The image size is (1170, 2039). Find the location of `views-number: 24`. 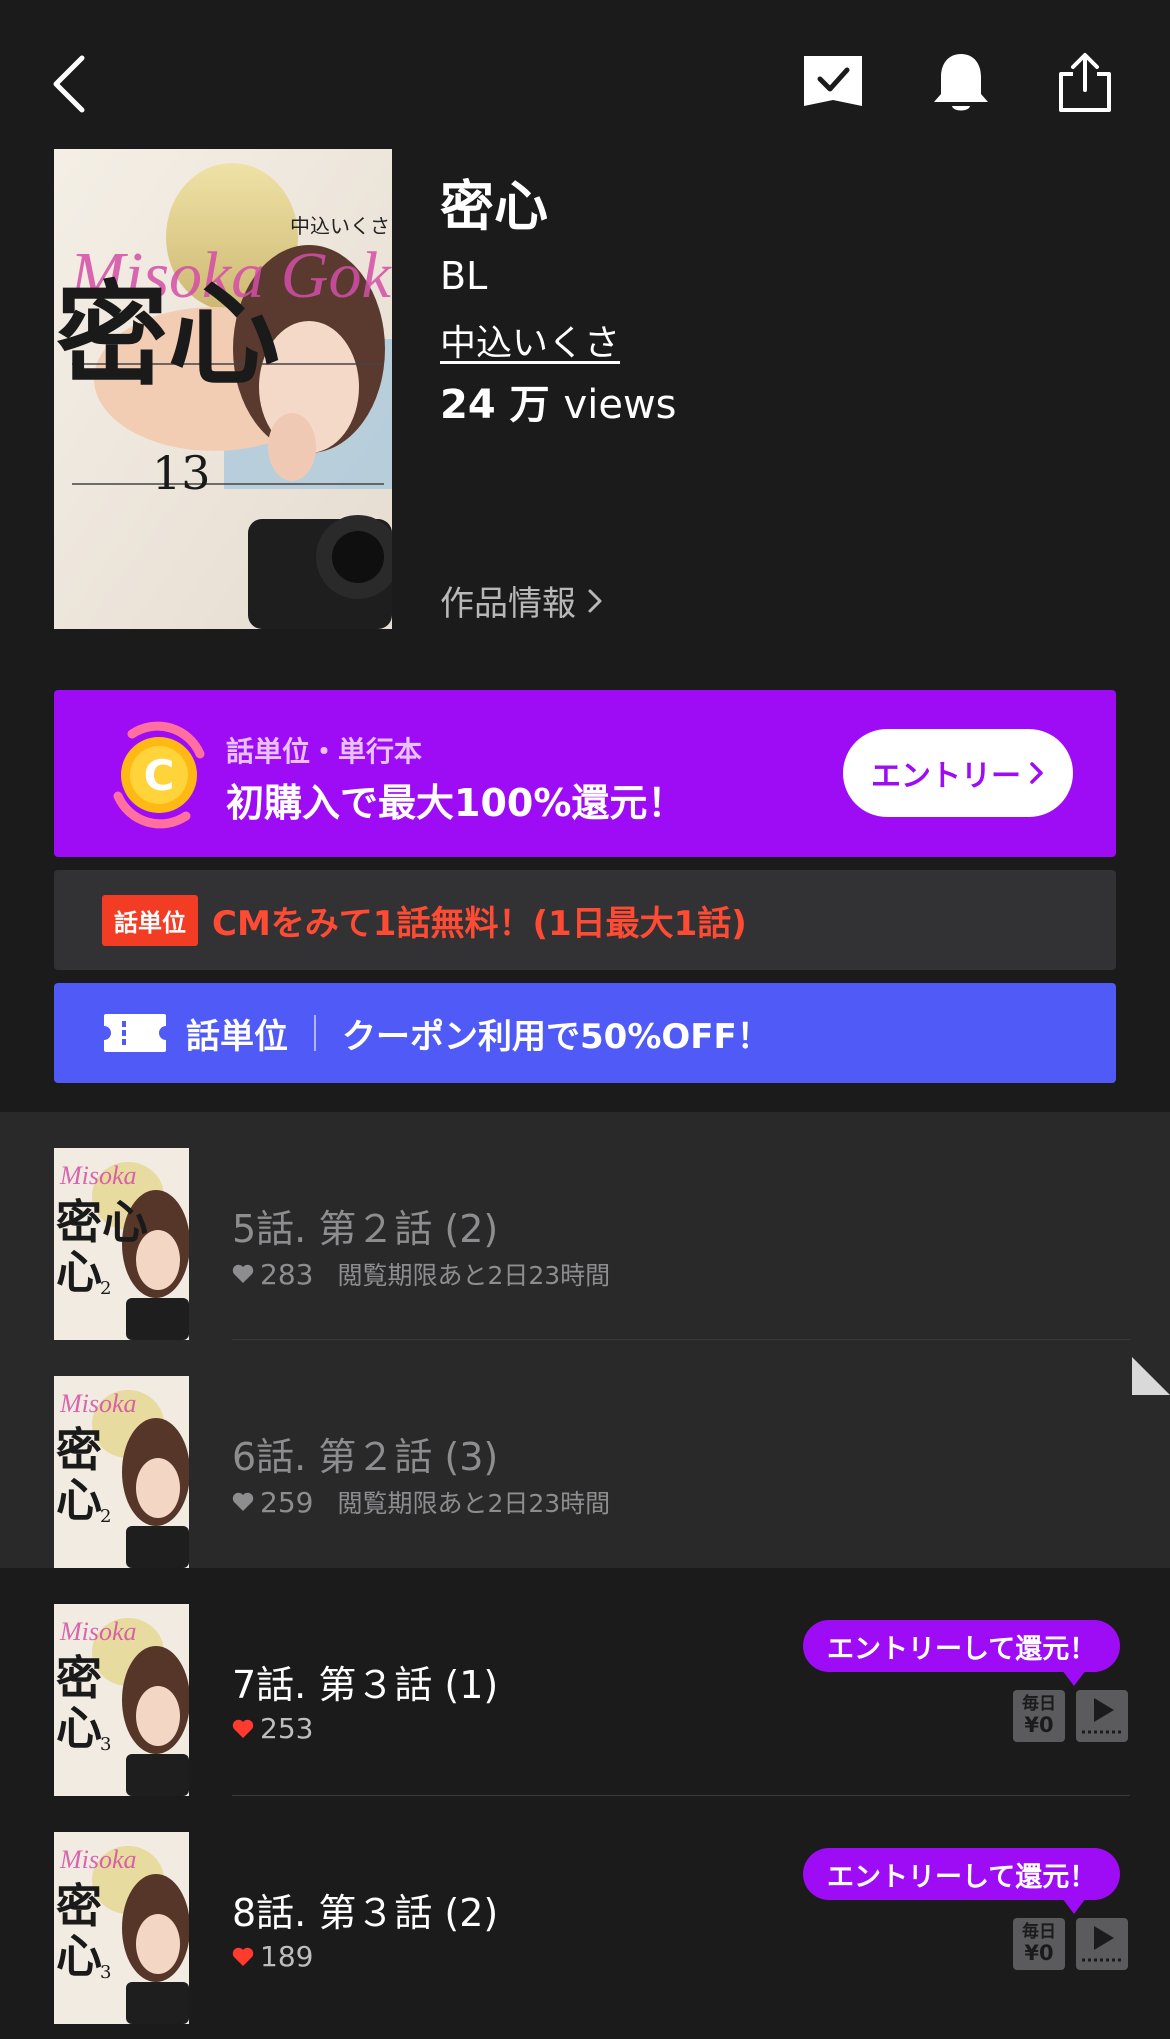

views-number: 24 is located at coordinates (468, 405).